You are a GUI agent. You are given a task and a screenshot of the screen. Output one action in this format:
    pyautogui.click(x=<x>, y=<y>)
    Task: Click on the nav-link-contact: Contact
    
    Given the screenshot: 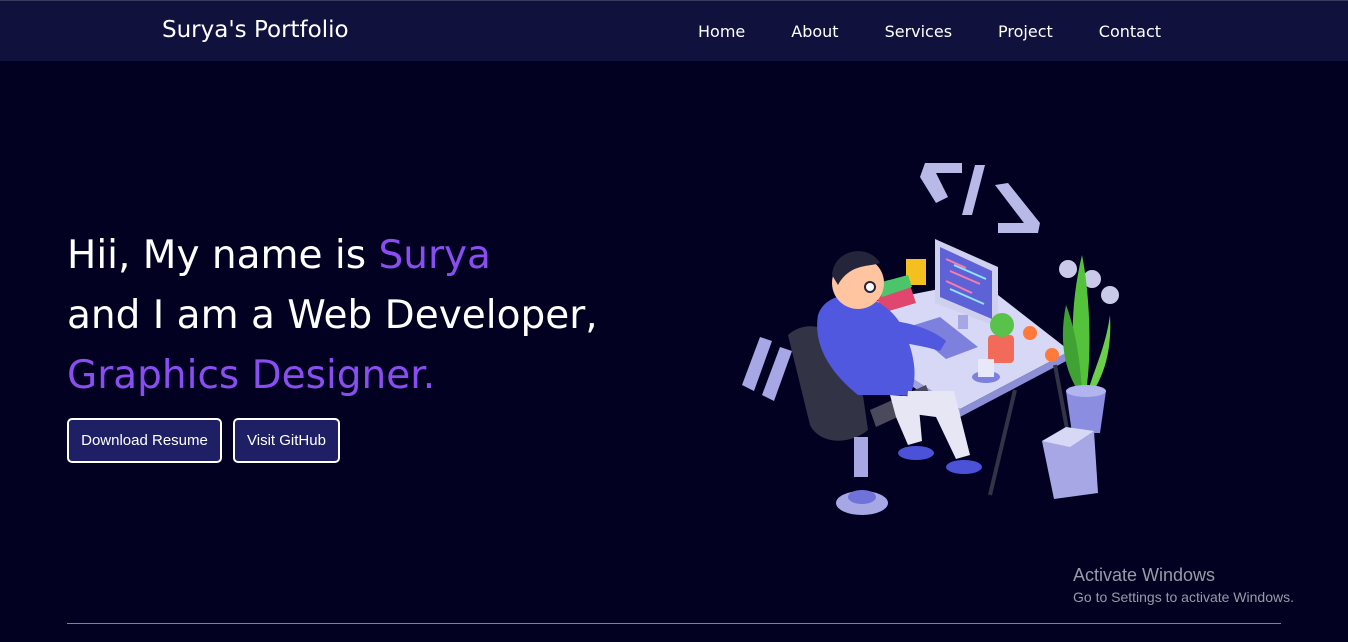 What is the action you would take?
    pyautogui.click(x=1130, y=31)
    